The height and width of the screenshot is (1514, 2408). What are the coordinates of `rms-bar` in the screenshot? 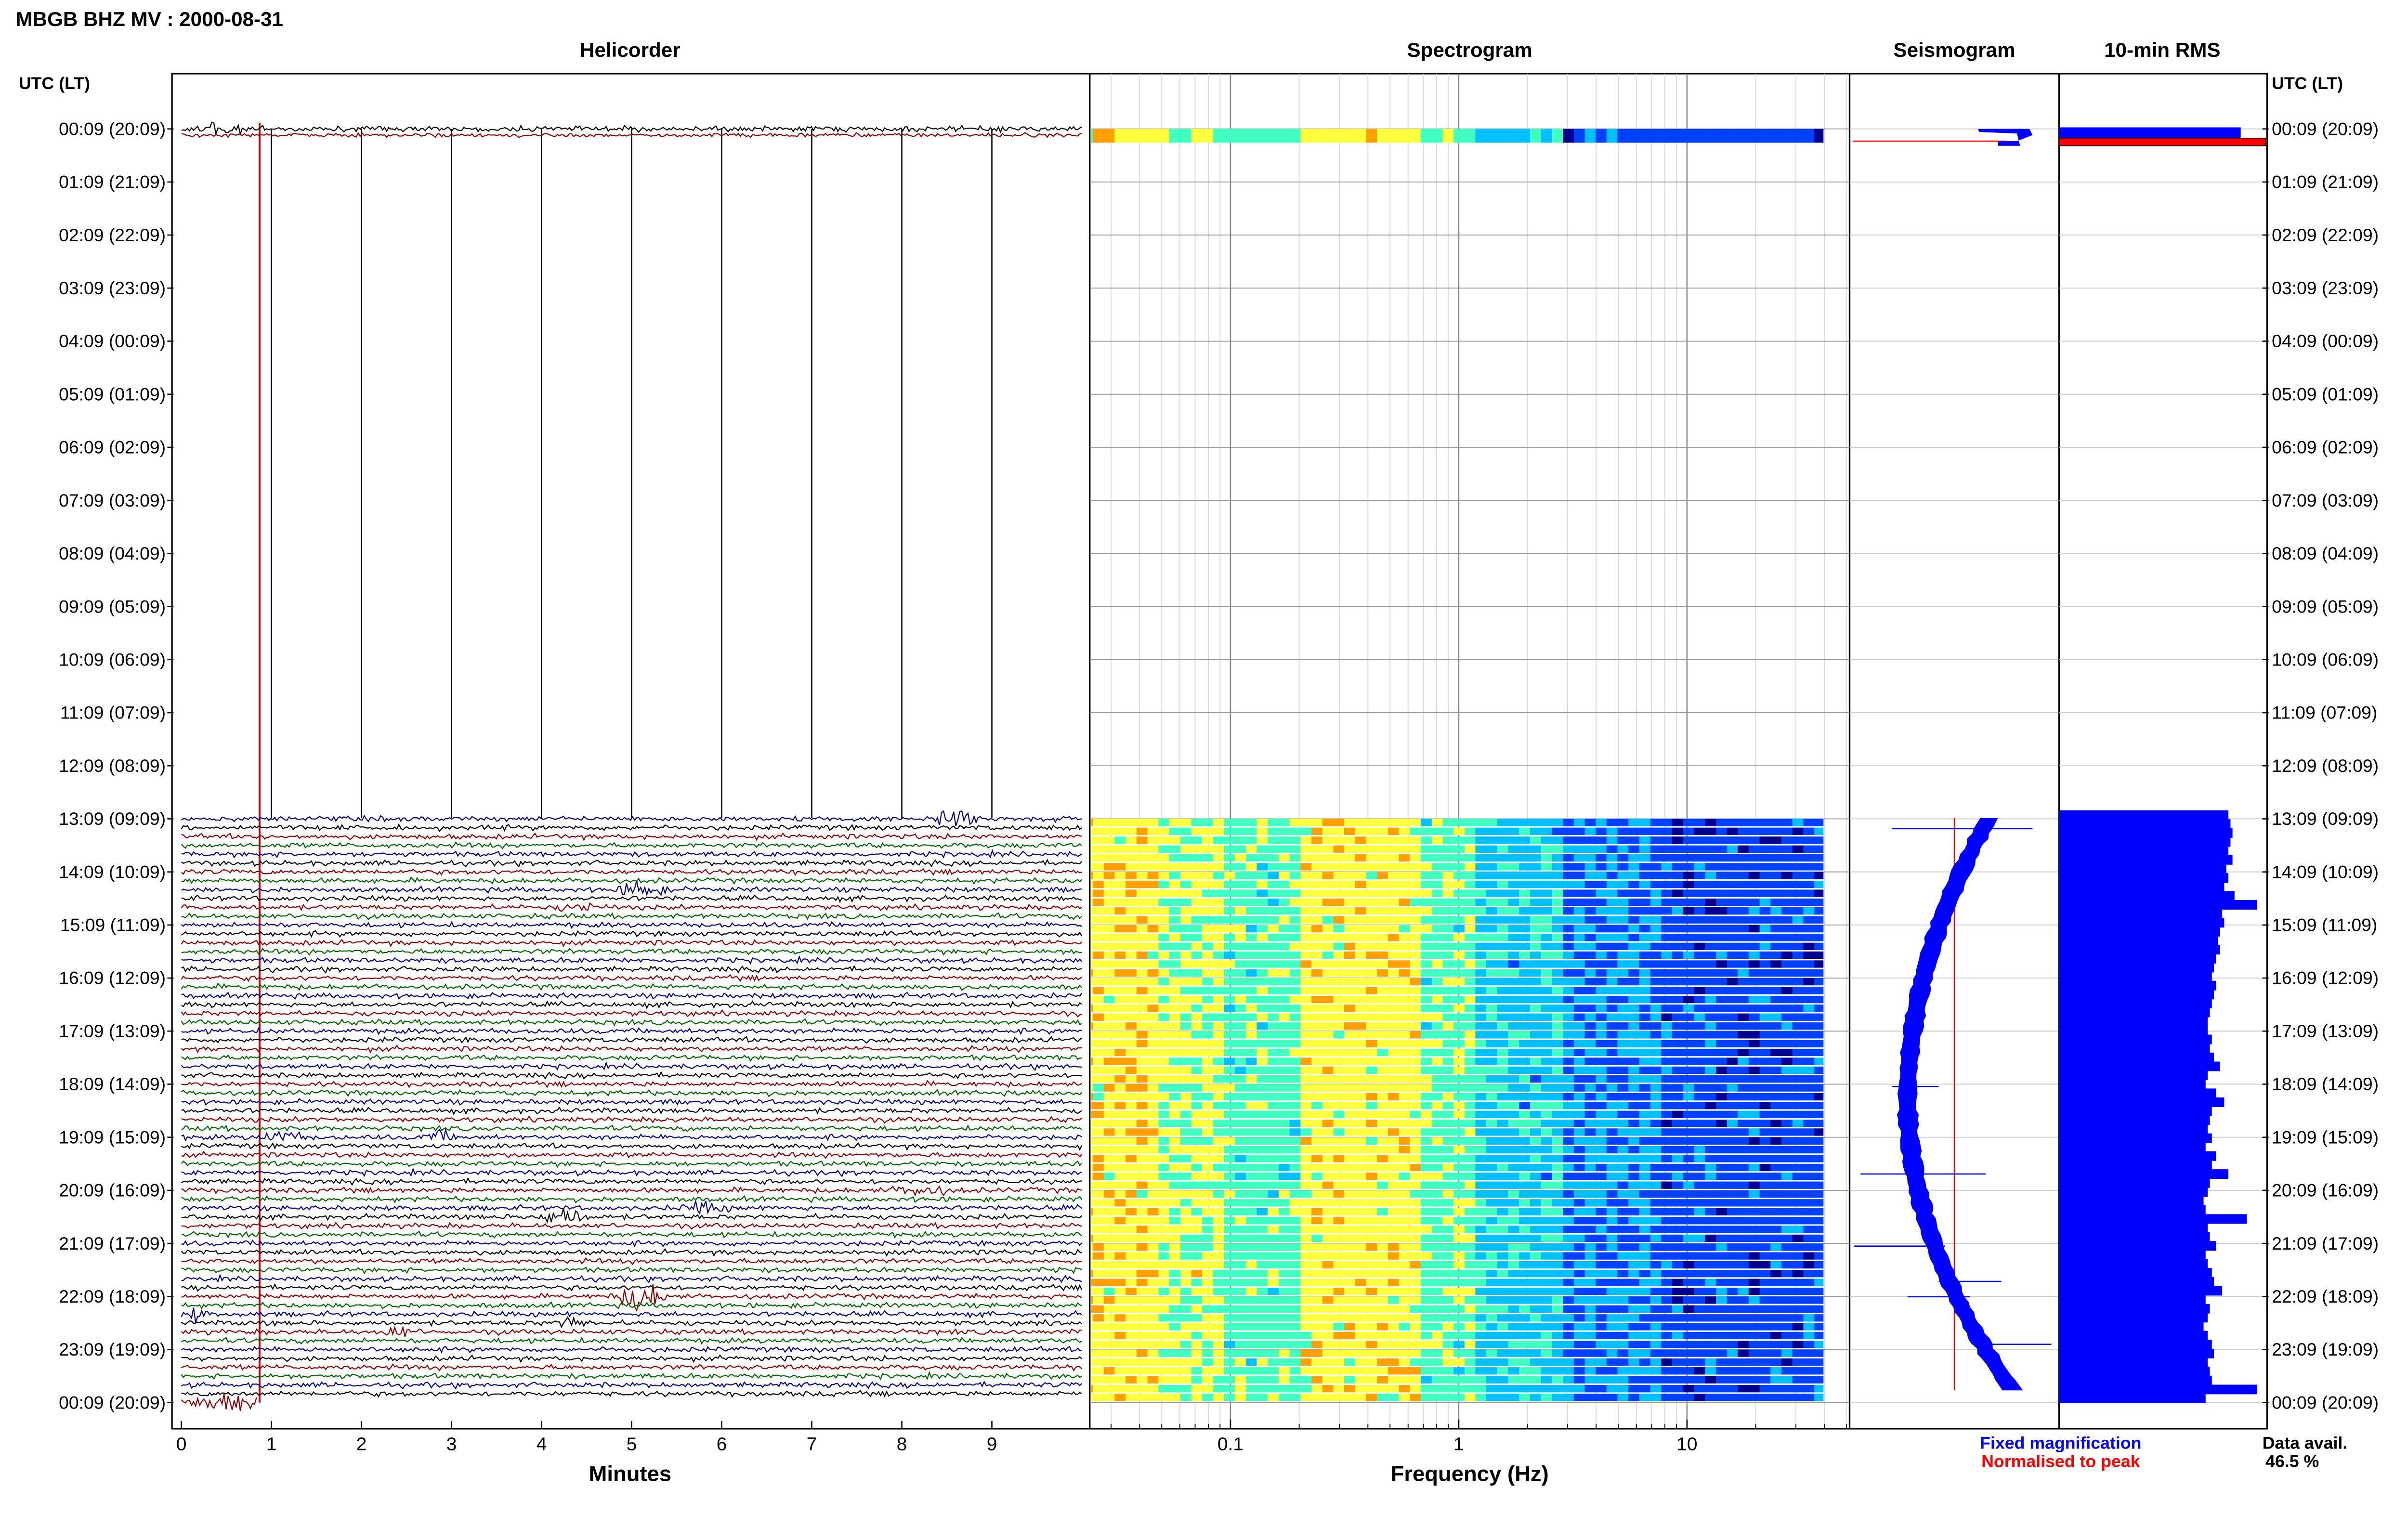 It's located at (2135, 1345).